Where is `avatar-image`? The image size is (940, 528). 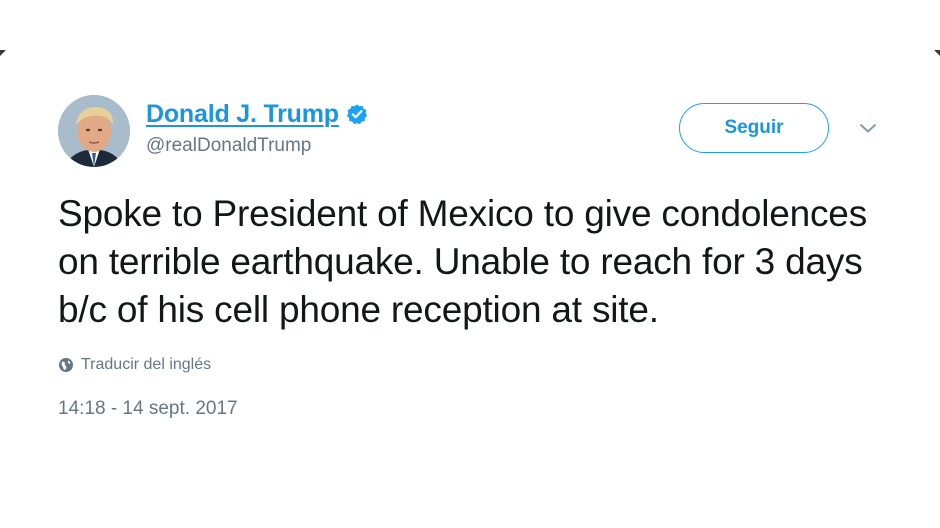
avatar-image is located at coordinates (94, 131).